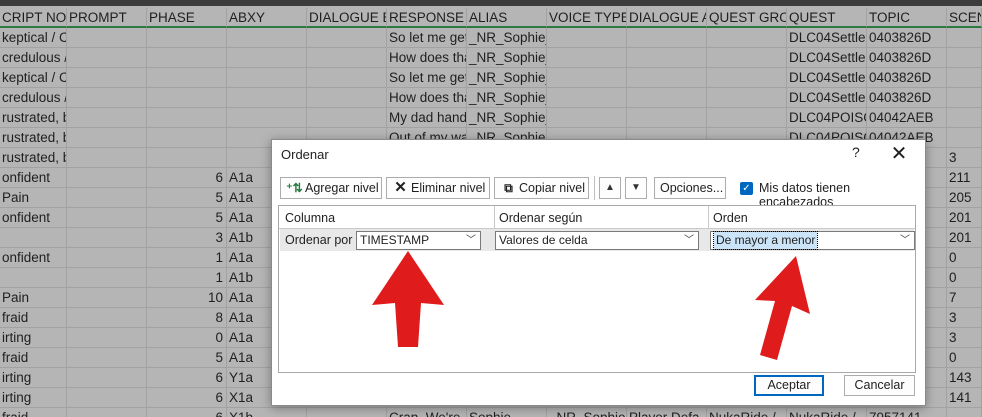 This screenshot has width=982, height=417. Describe the element at coordinates (33, 198) in the screenshot. I see `sheet-cell: Pain` at that location.